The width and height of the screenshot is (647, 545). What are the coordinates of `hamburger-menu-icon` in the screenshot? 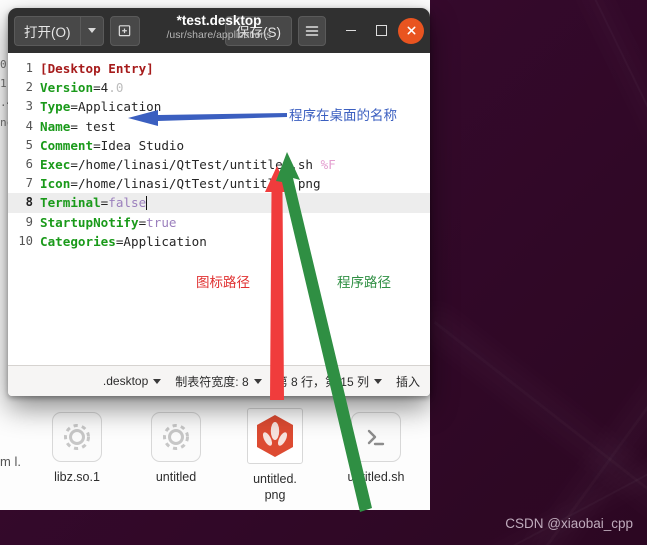 It's located at (312, 30).